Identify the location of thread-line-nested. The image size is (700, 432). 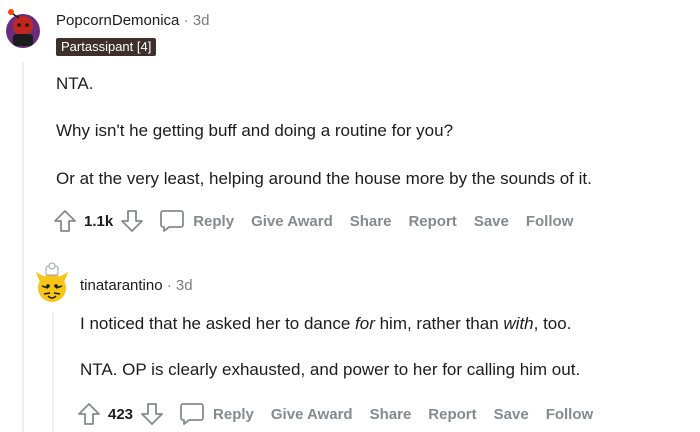
(53, 372).